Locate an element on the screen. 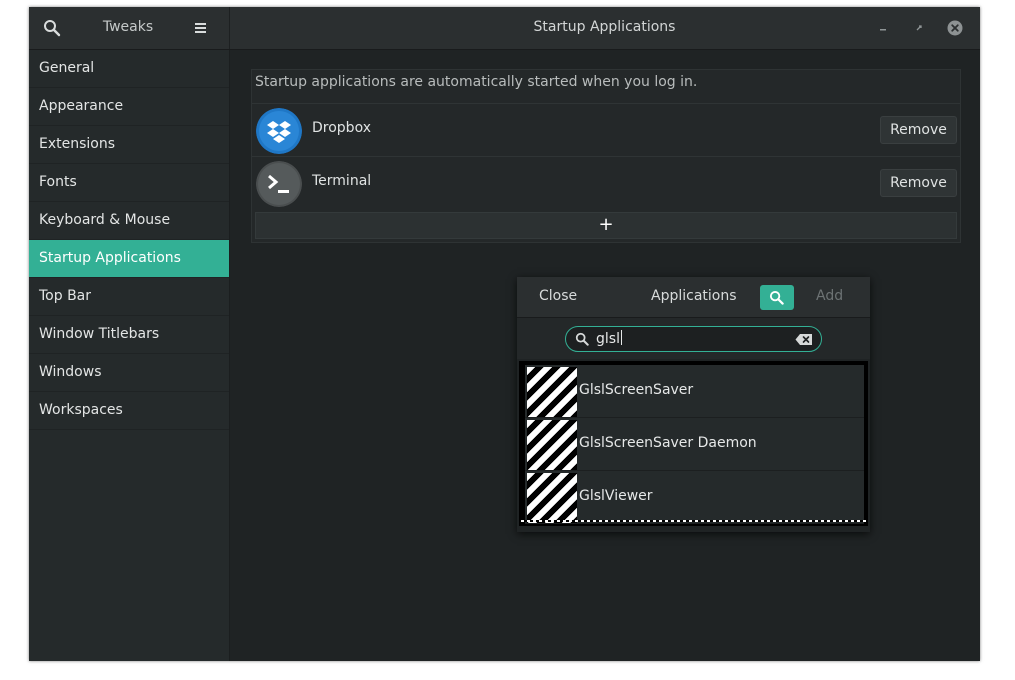 This screenshot has width=1015, height=680. search-bar: glsl is located at coordinates (693, 338).